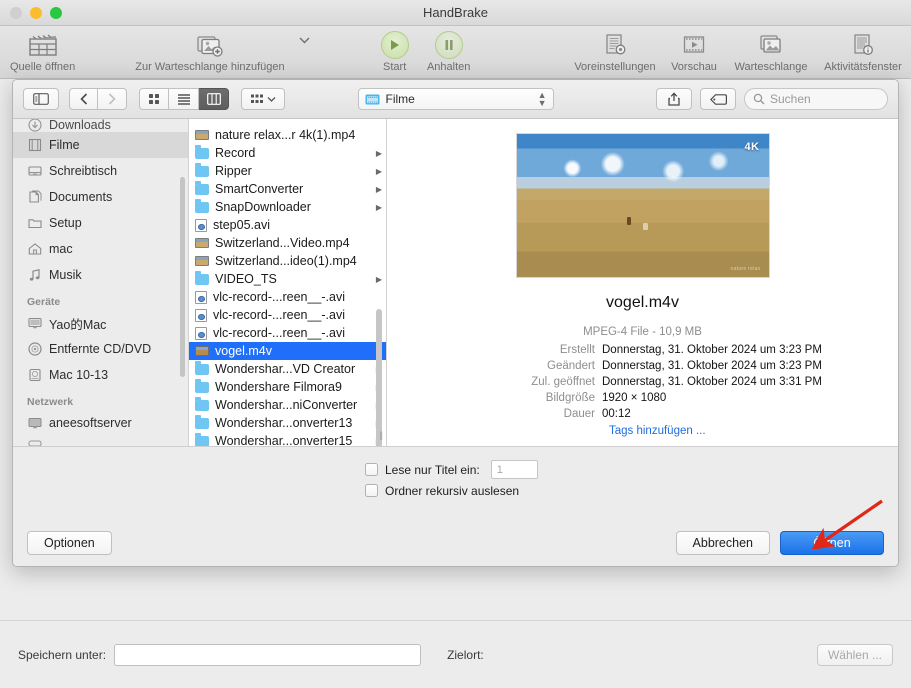 This screenshot has height=688, width=911. What do you see at coordinates (694, 45) in the screenshot?
I see `preview-film-icon` at bounding box center [694, 45].